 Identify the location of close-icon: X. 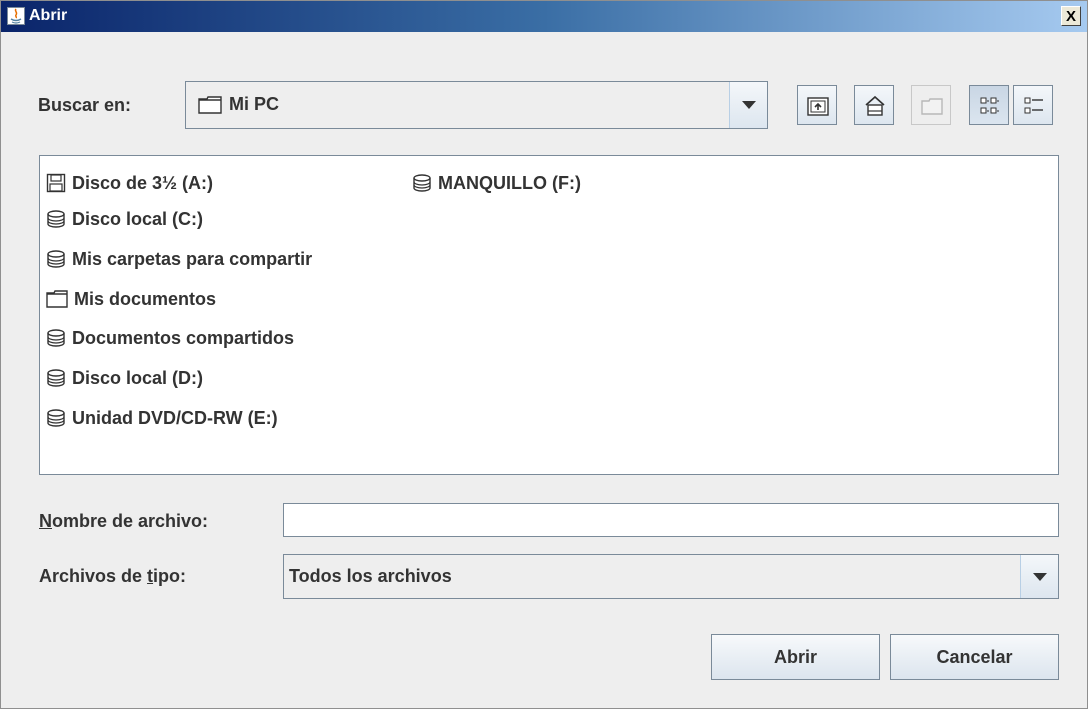
(1070, 16).